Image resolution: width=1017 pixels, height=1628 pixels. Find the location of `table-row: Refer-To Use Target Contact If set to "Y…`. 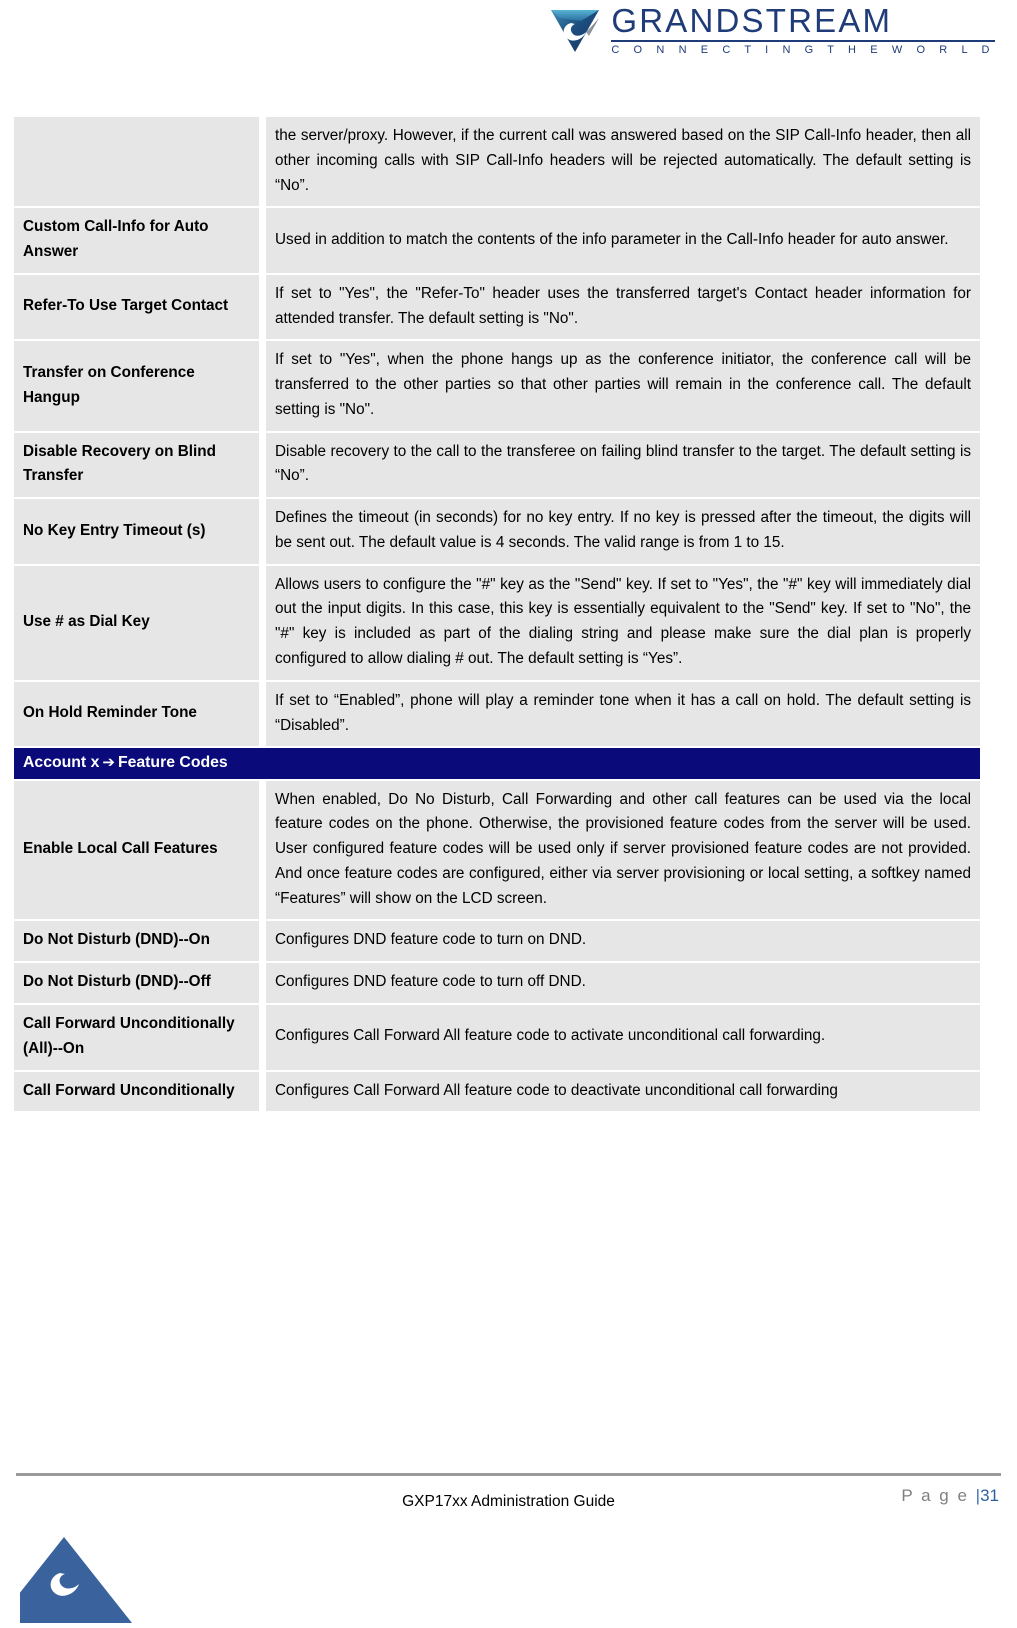

table-row: Refer-To Use Target Contact If set to "Y… is located at coordinates (497, 307).